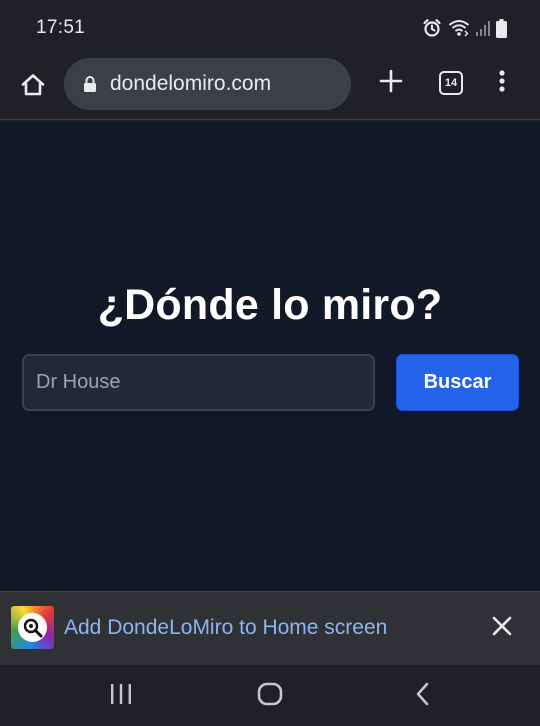 The width and height of the screenshot is (540, 726). Describe the element at coordinates (432, 28) in the screenshot. I see `alarm-icon` at that location.